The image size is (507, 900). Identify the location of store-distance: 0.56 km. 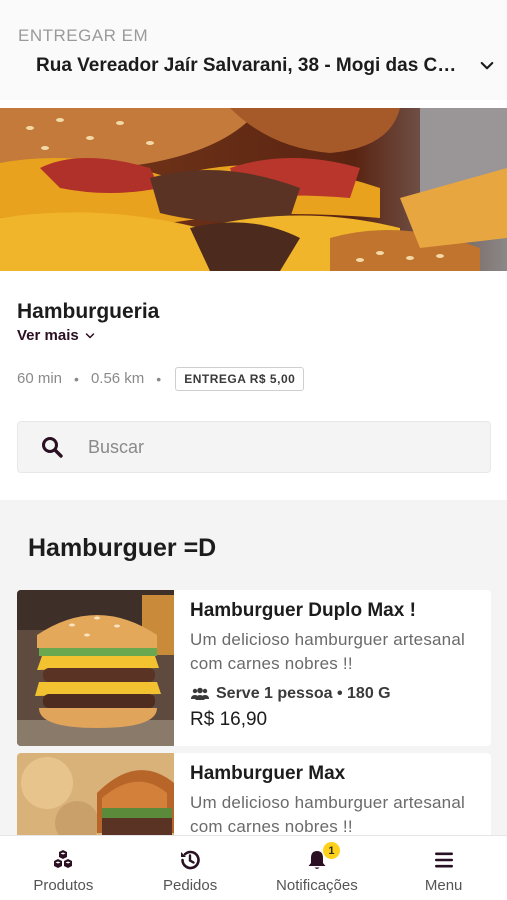
(117, 378).